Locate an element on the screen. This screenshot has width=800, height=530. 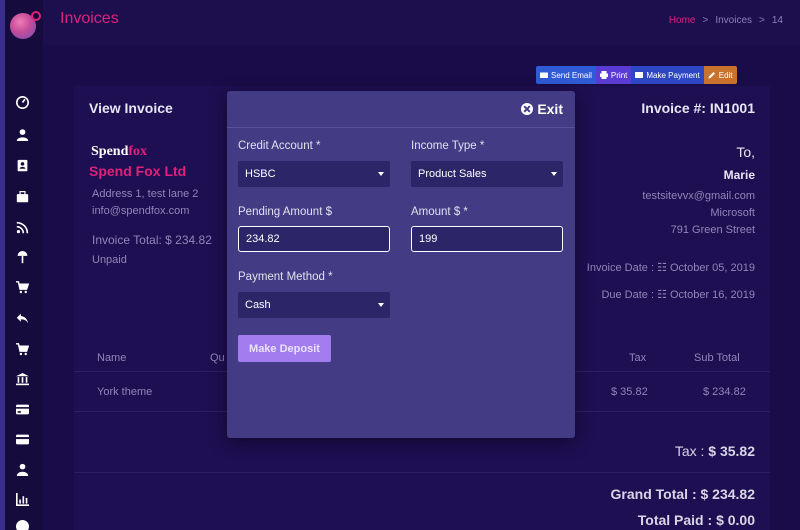
tax-summary-value: $ 35.82 is located at coordinates (731, 451).